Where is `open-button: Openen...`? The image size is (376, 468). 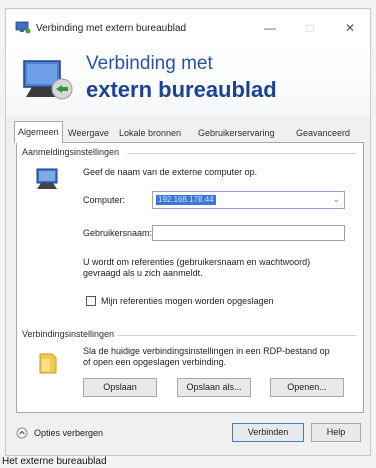
open-button: Openen... is located at coordinates (307, 387).